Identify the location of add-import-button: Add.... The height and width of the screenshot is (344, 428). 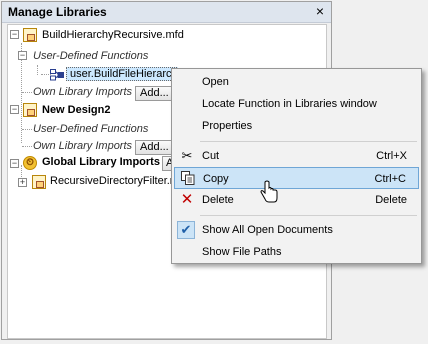
(154, 93).